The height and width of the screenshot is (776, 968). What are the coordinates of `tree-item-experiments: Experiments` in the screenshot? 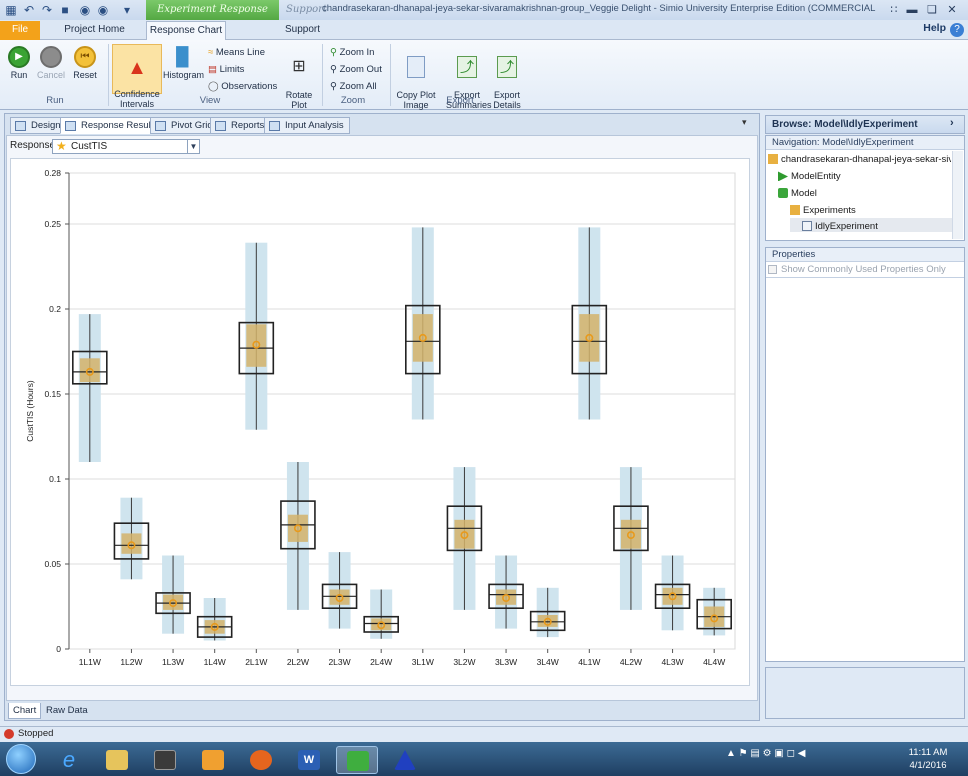 It's located at (823, 210).